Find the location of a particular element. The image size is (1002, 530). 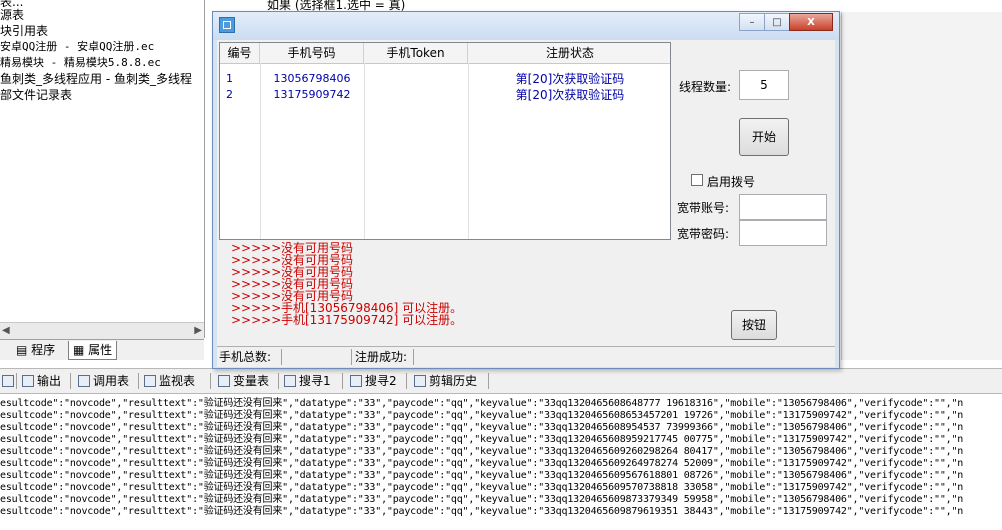

call-table-icon is located at coordinates (84, 381).